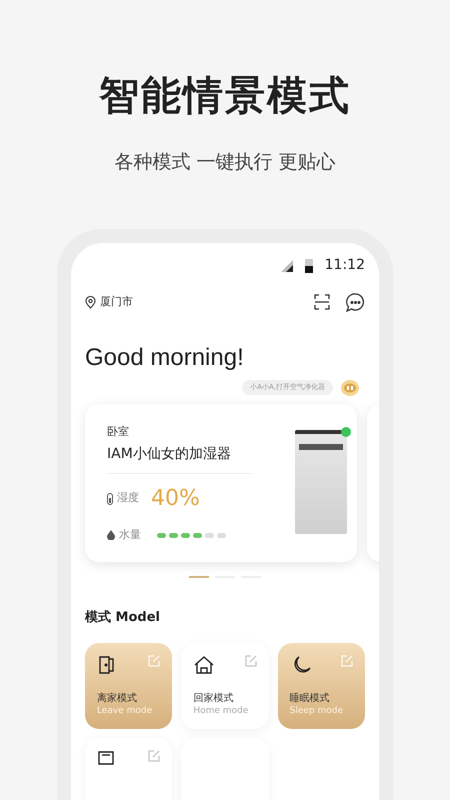 The width and height of the screenshot is (450, 800). I want to click on room-name: 卧室, so click(118, 432).